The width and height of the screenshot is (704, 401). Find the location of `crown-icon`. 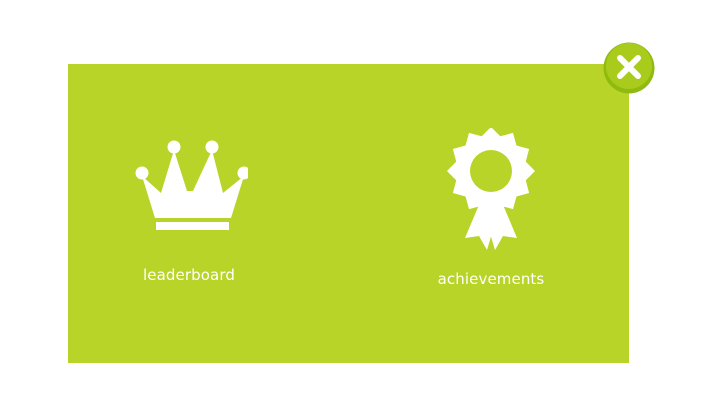

crown-icon is located at coordinates (191, 185).